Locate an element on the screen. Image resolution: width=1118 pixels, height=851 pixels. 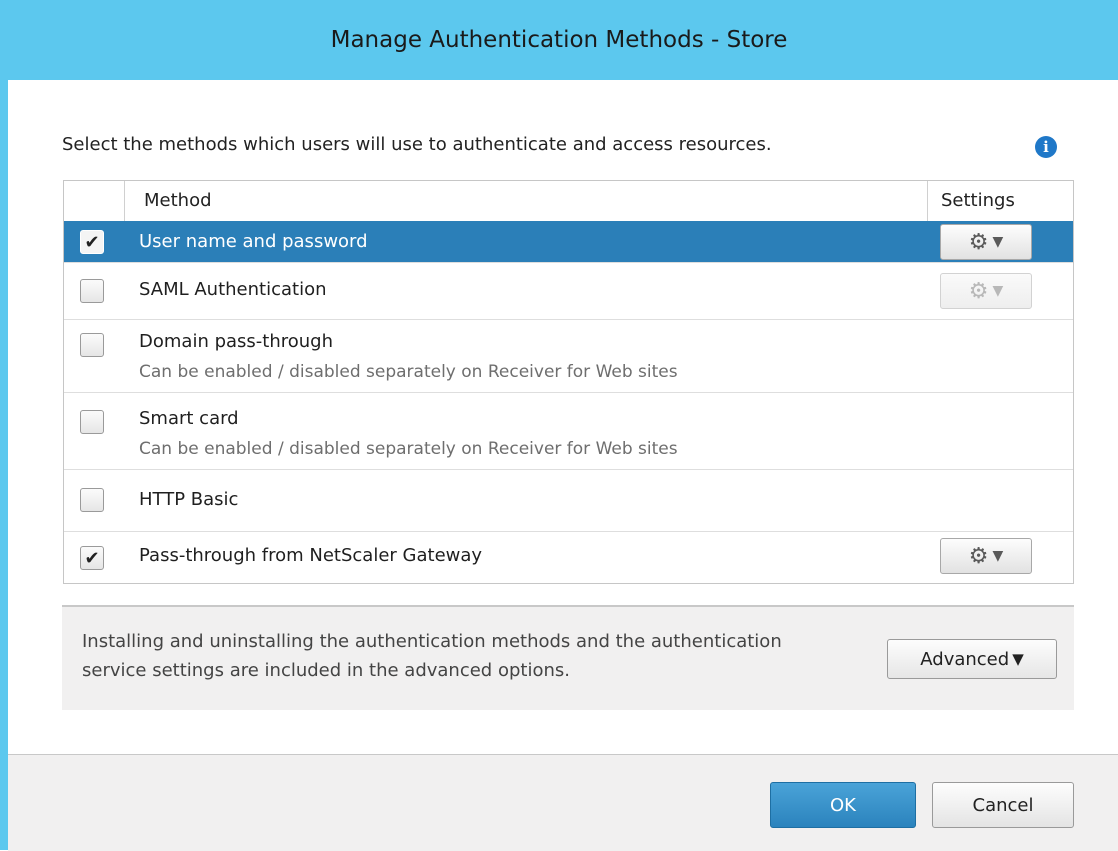
dialog-footer: OK Cancel is located at coordinates (563, 802).